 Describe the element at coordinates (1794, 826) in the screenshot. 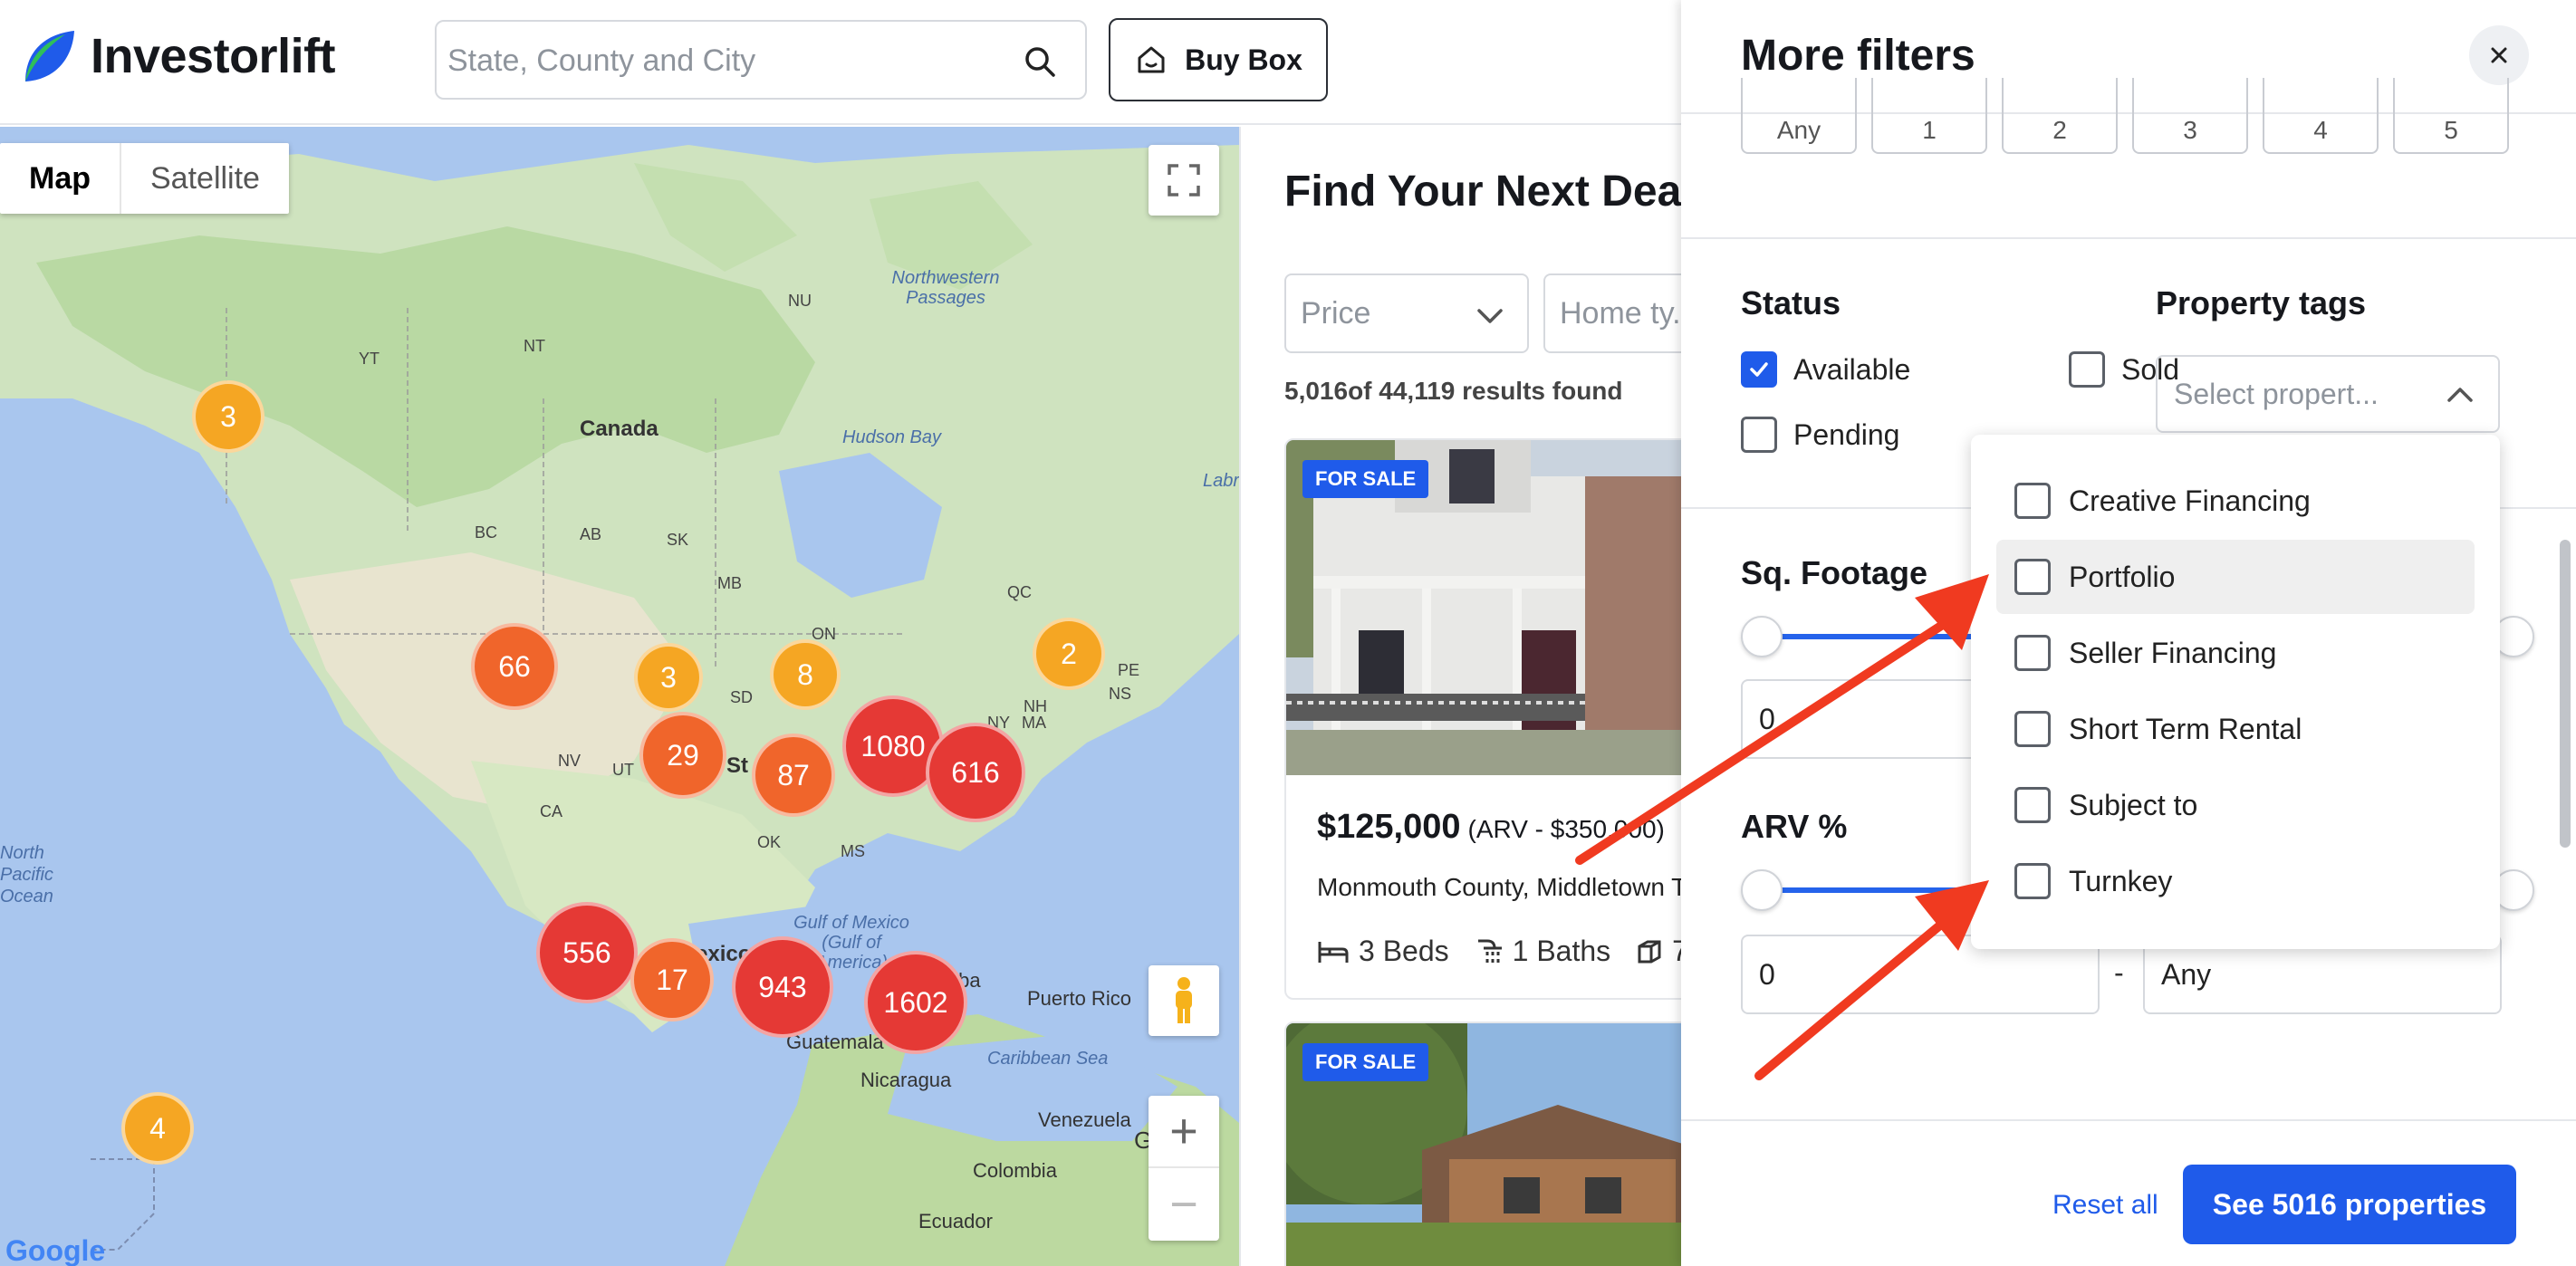

I see `arv-percent-title: ARV %` at that location.